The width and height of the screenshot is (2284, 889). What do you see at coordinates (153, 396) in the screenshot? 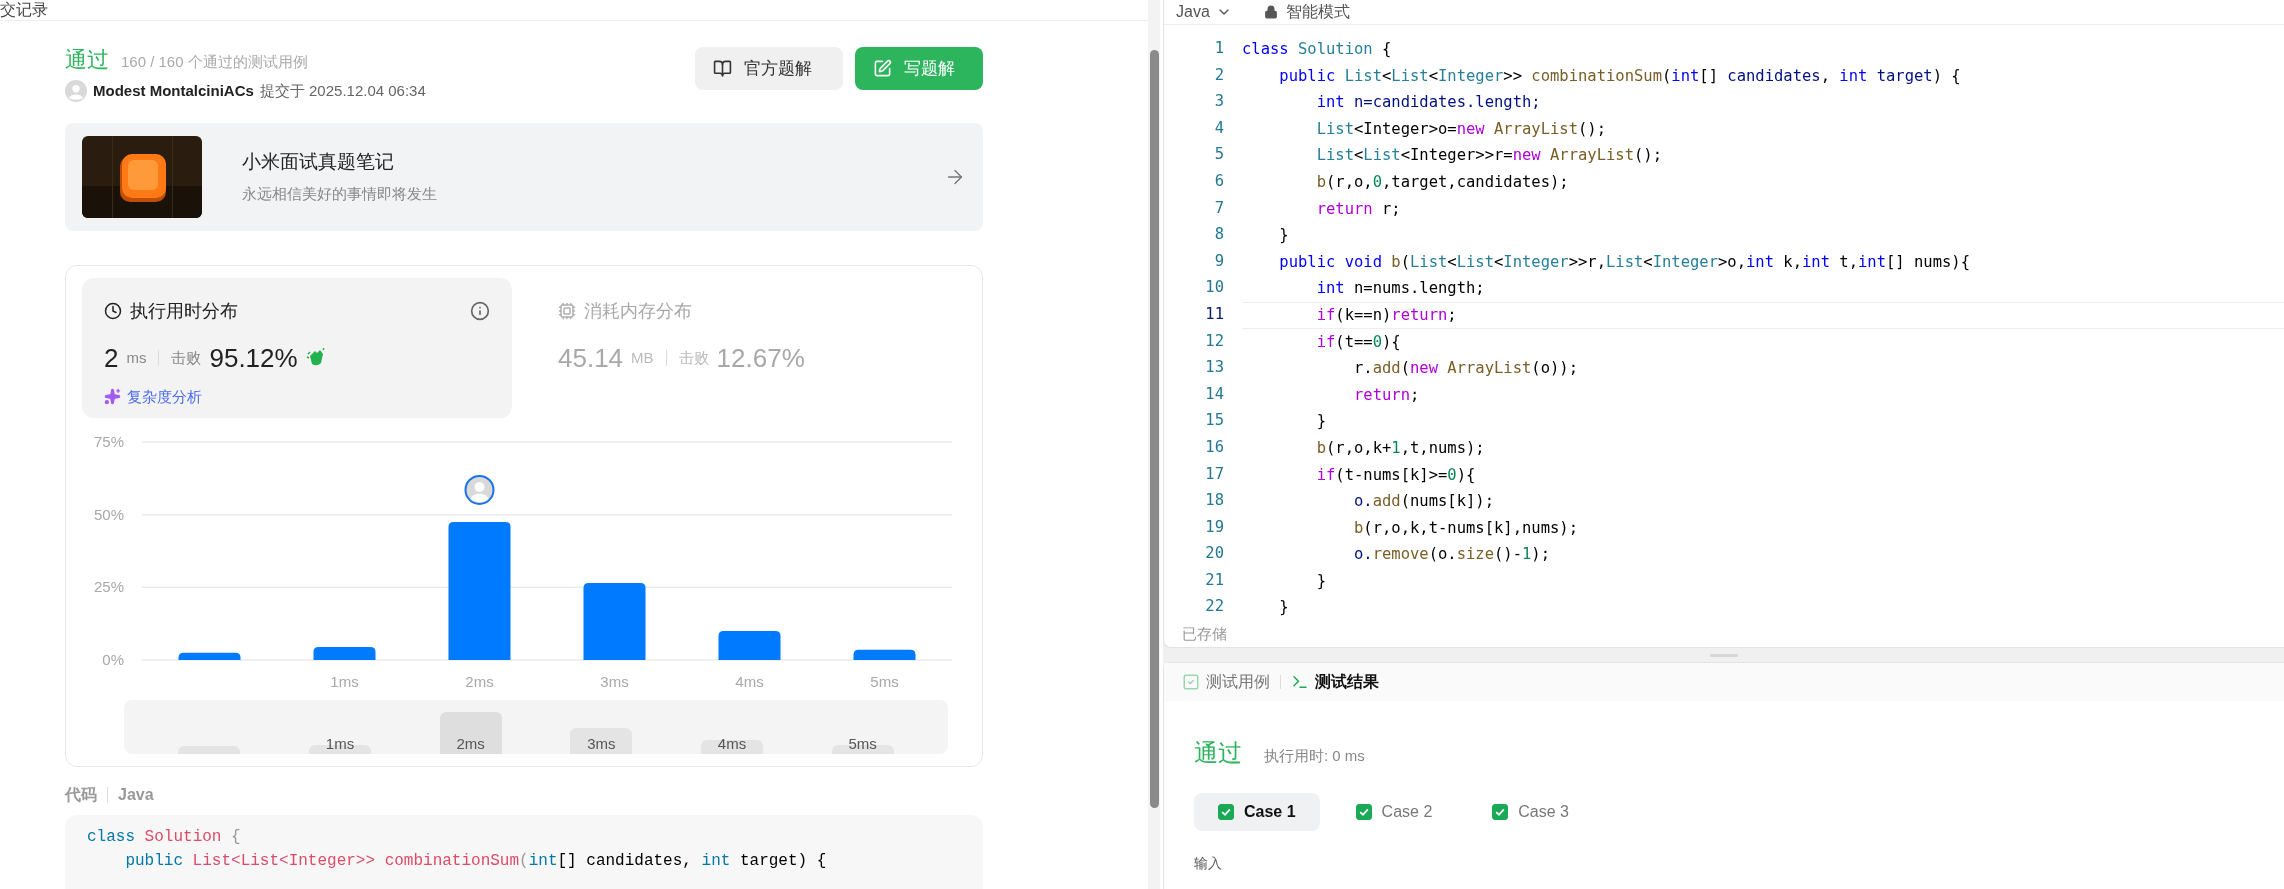
I see `complexity-analysis-link: 复杂度分析` at bounding box center [153, 396].